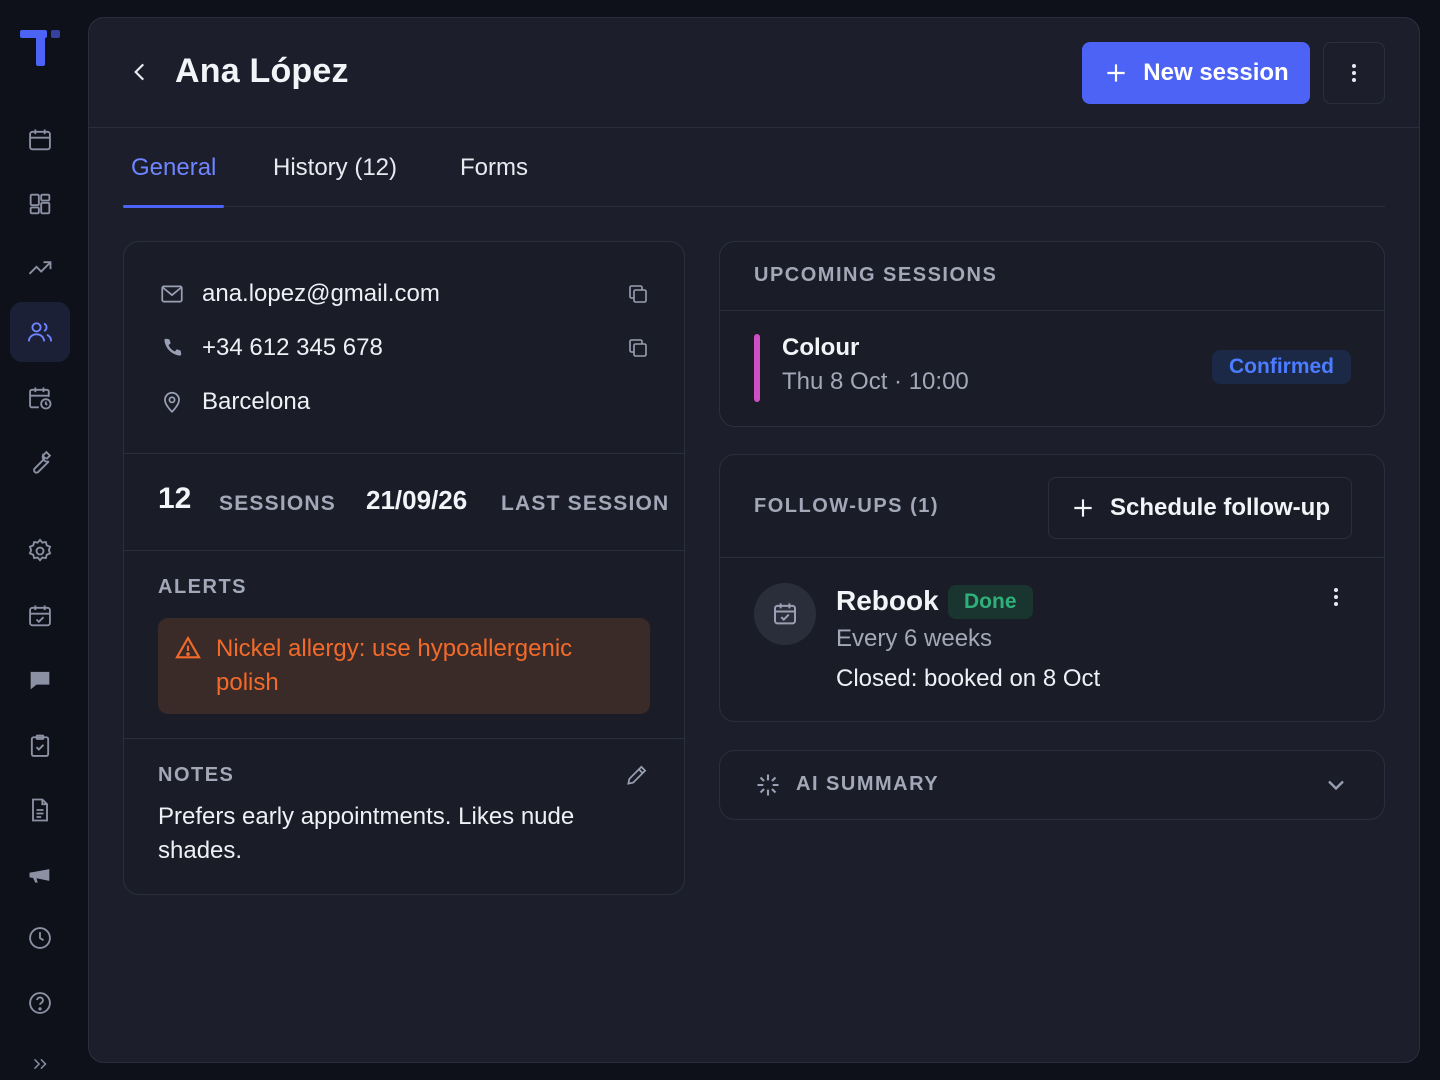 This screenshot has width=1440, height=1080. What do you see at coordinates (768, 785) in the screenshot?
I see `sparkle-icon` at bounding box center [768, 785].